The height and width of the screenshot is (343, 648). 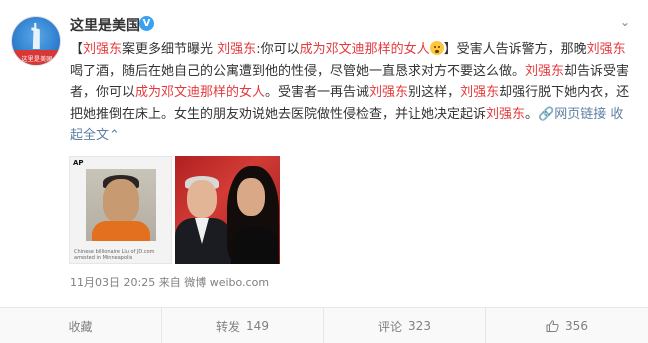 What do you see at coordinates (405, 325) in the screenshot?
I see `comment-button: 评论 323` at bounding box center [405, 325].